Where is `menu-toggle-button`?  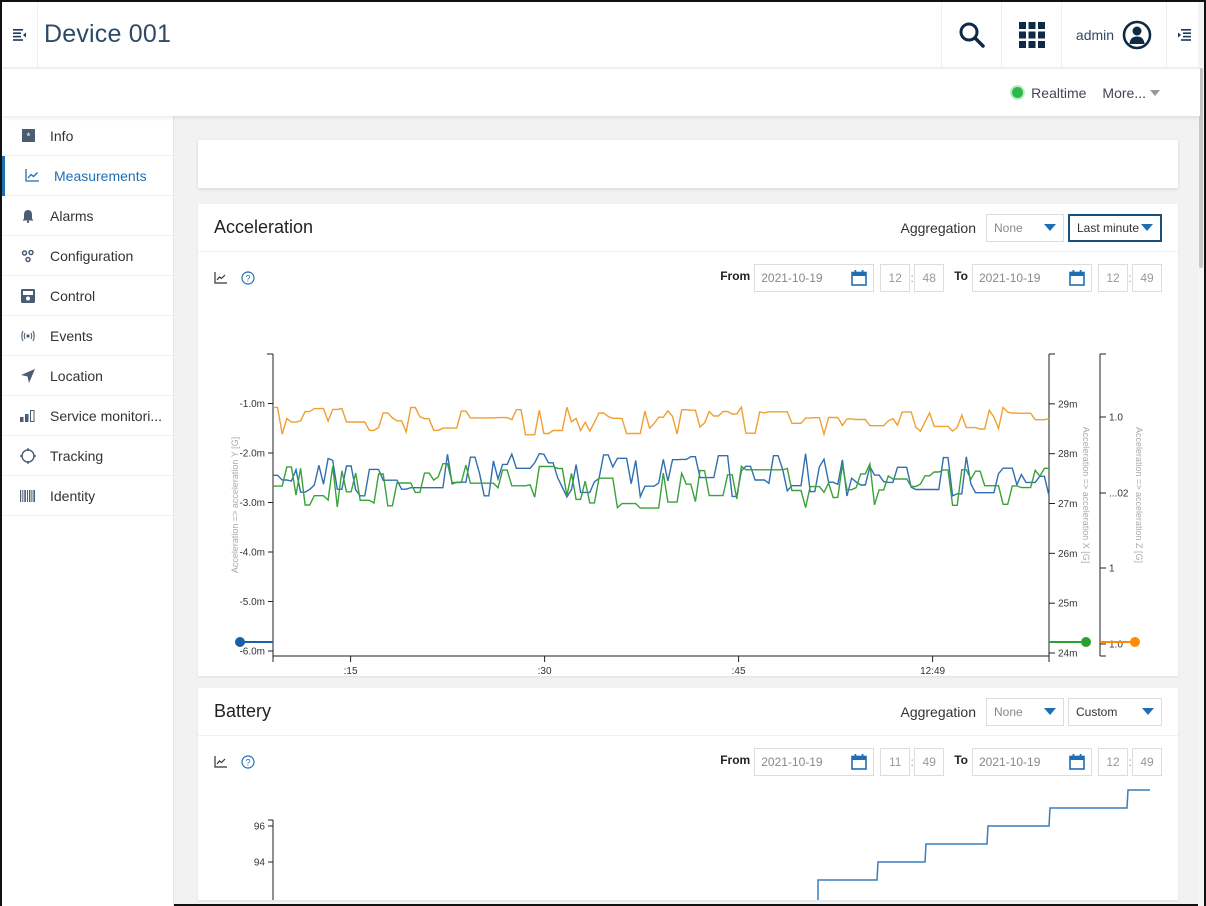
menu-toggle-button is located at coordinates (20, 34).